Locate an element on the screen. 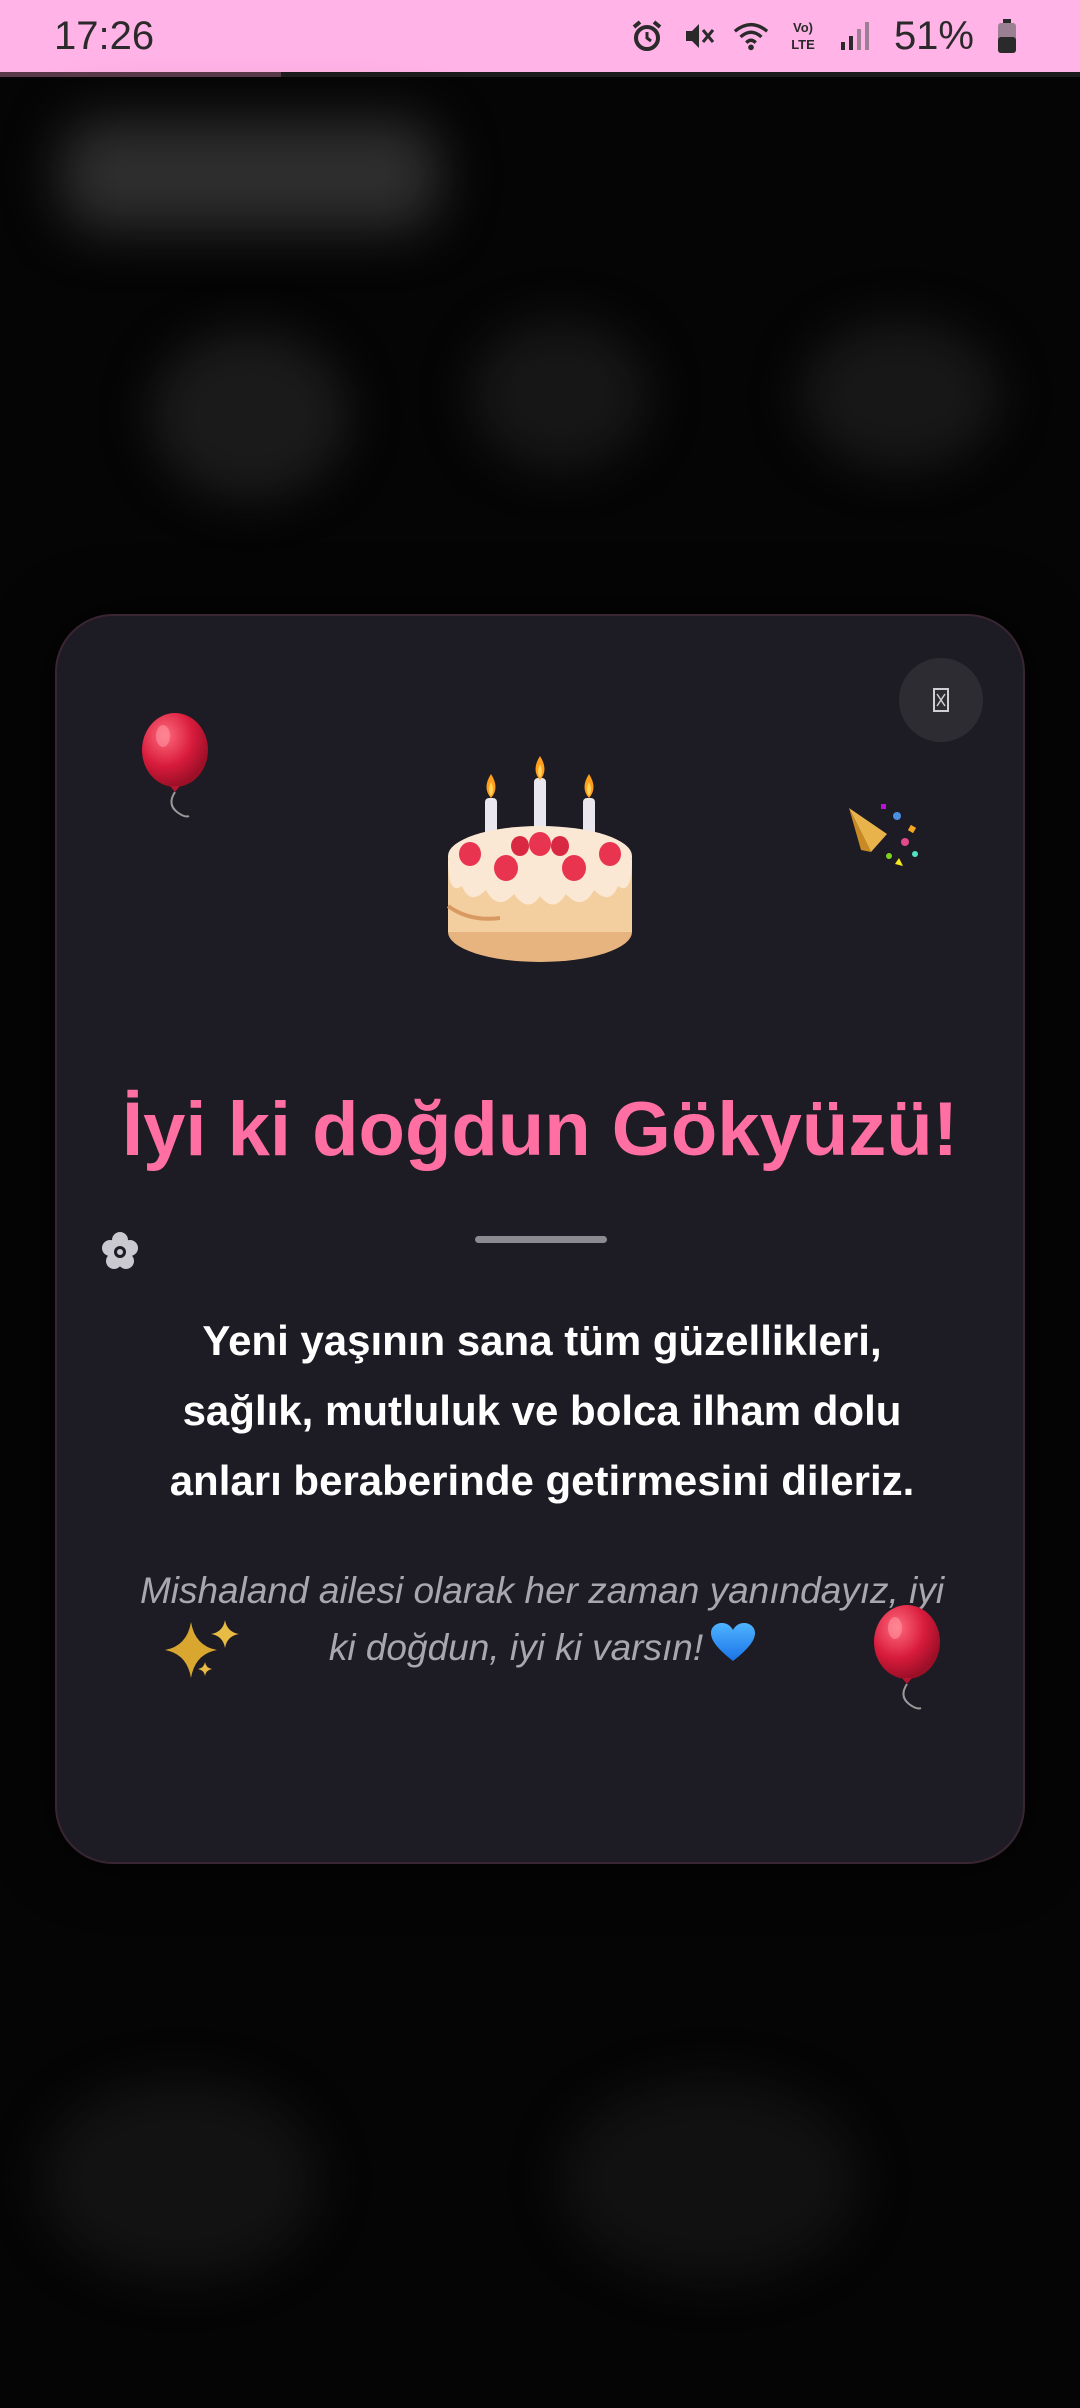 The image size is (1080, 2408). status-time: 17:26 is located at coordinates (104, 35).